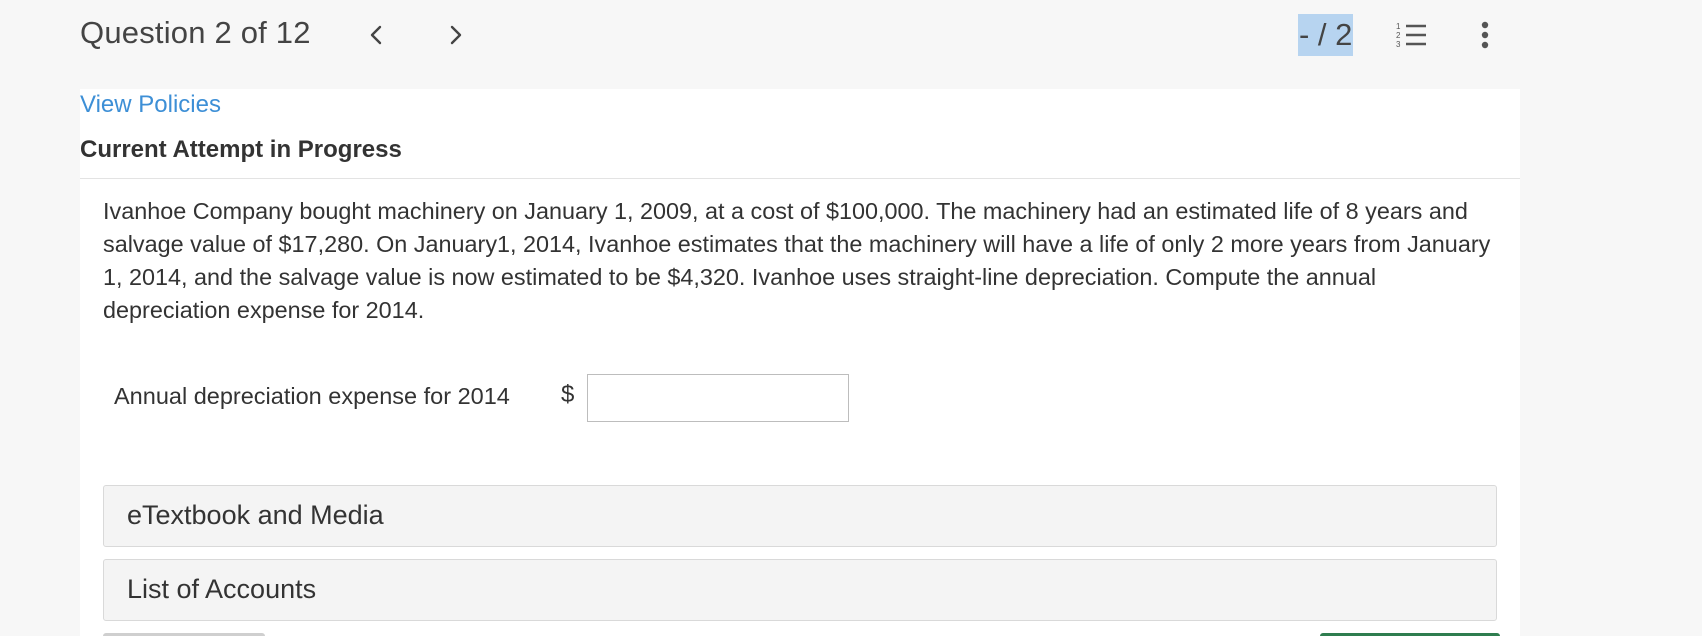 The image size is (1702, 636). What do you see at coordinates (718, 398) in the screenshot?
I see `annual-depreciation-input` at bounding box center [718, 398].